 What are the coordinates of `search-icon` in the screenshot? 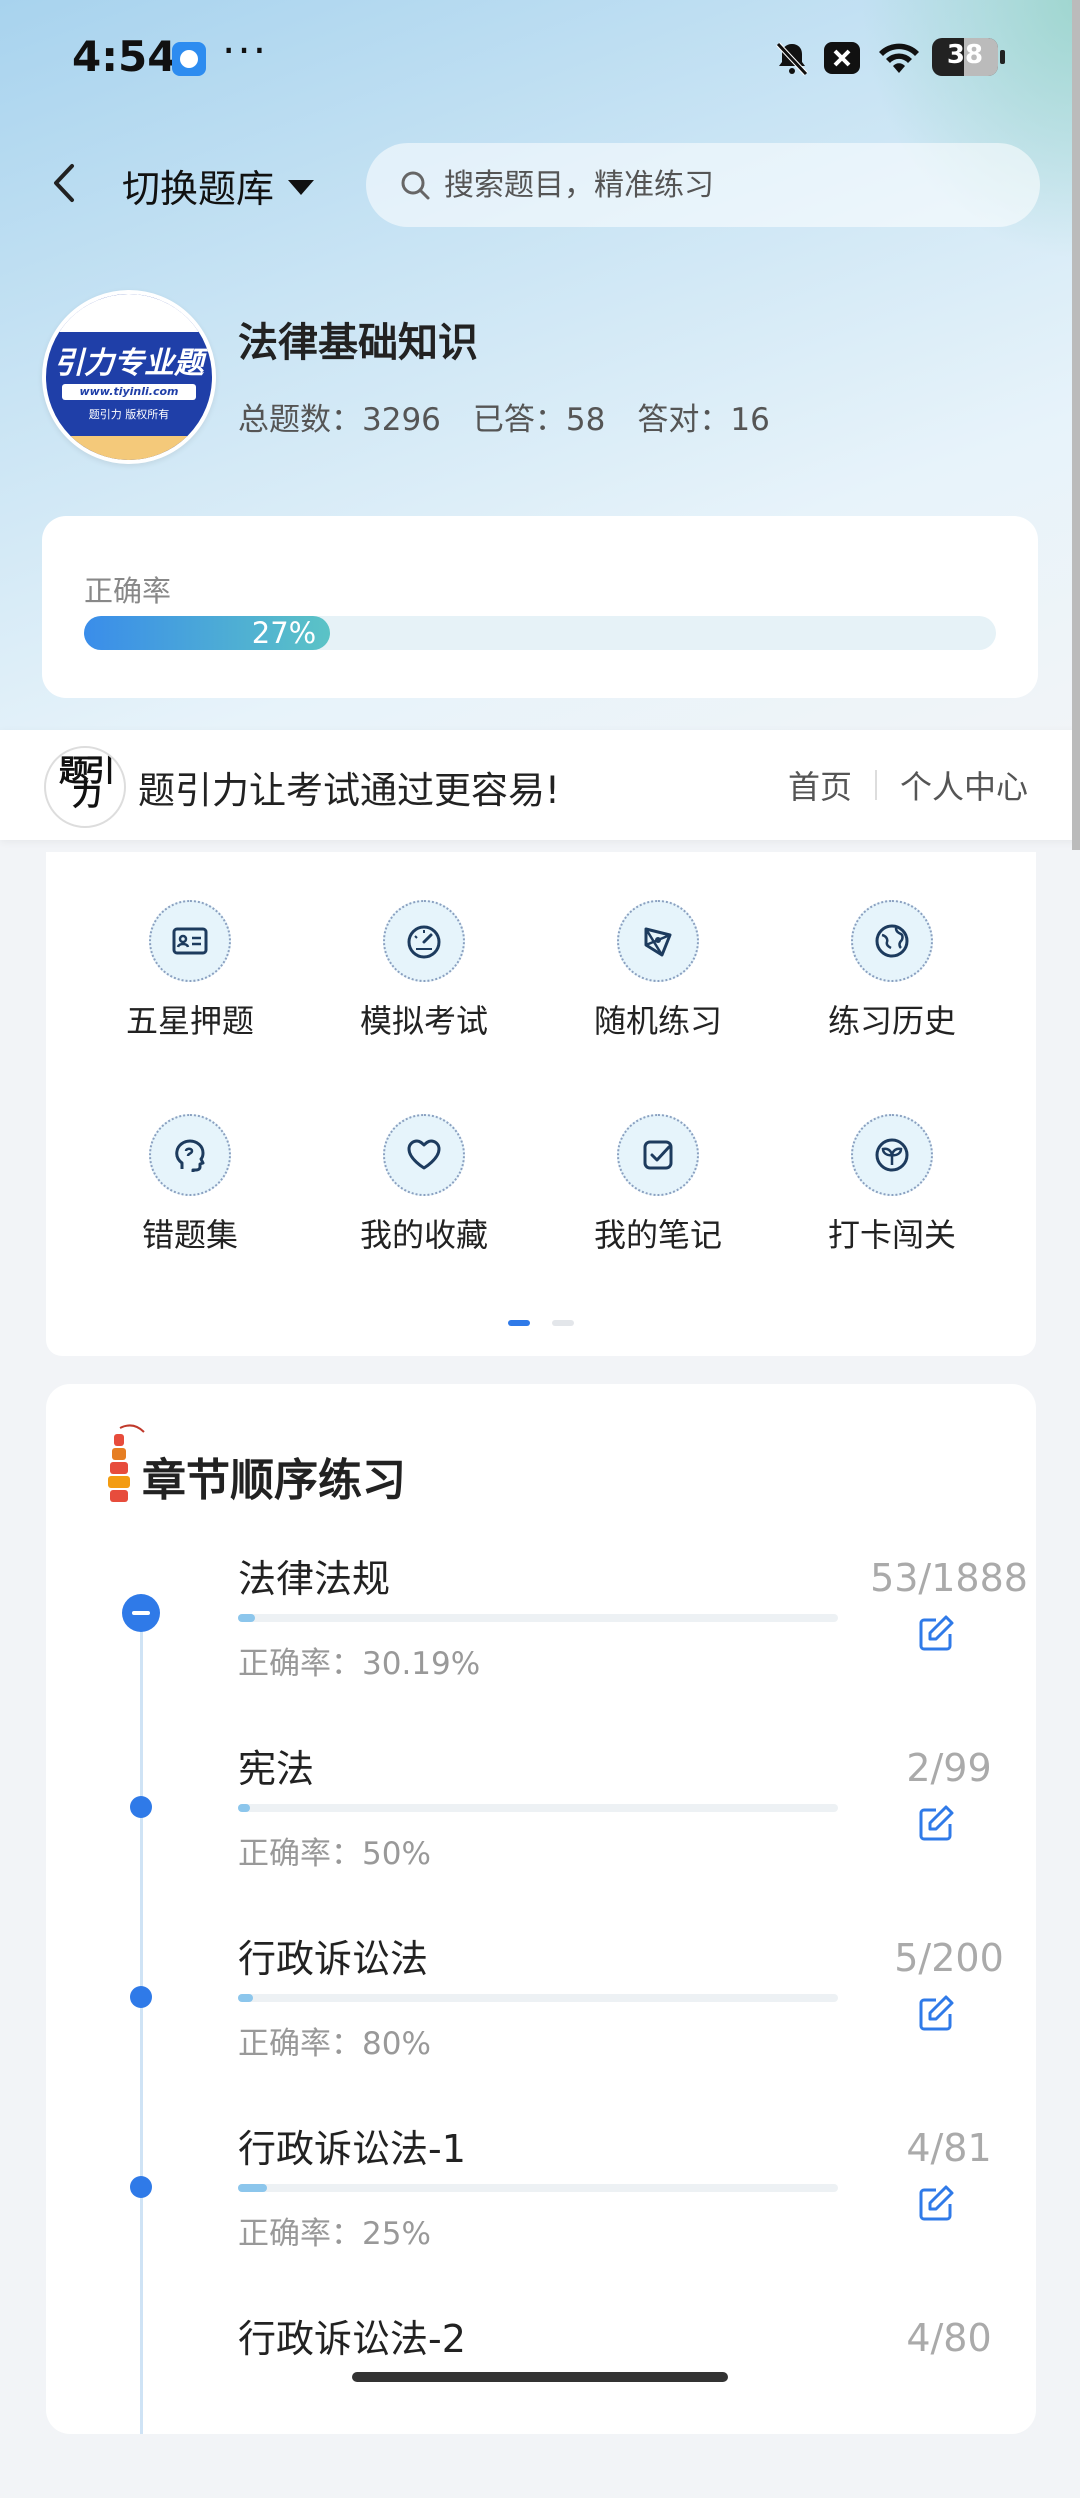 It's located at (415, 185).